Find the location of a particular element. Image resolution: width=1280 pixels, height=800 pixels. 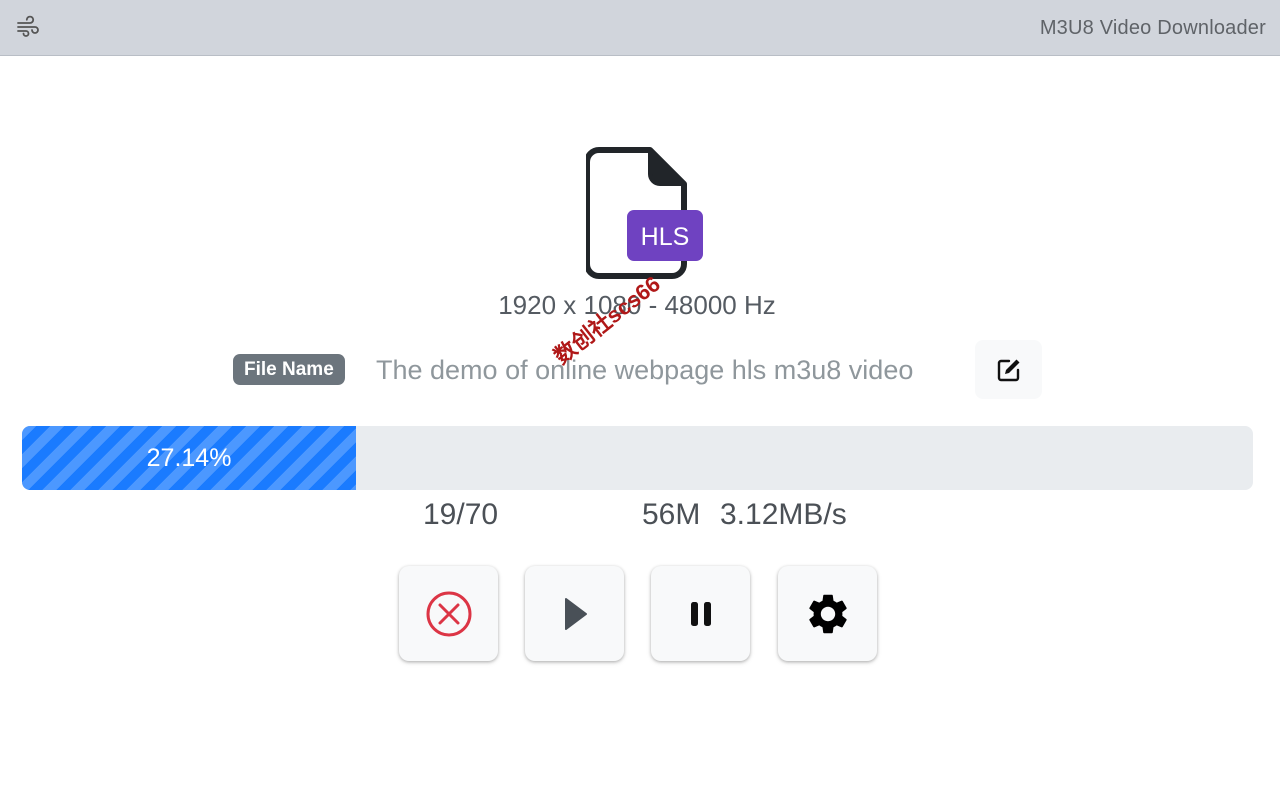

cancel-button is located at coordinates (448, 613).